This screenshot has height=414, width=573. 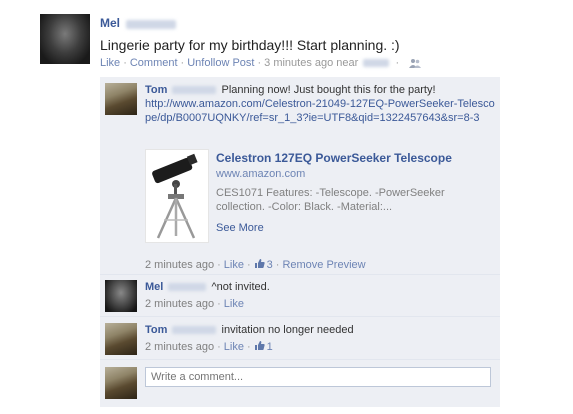 I want to click on post-author-avatar, so click(x=65, y=39).